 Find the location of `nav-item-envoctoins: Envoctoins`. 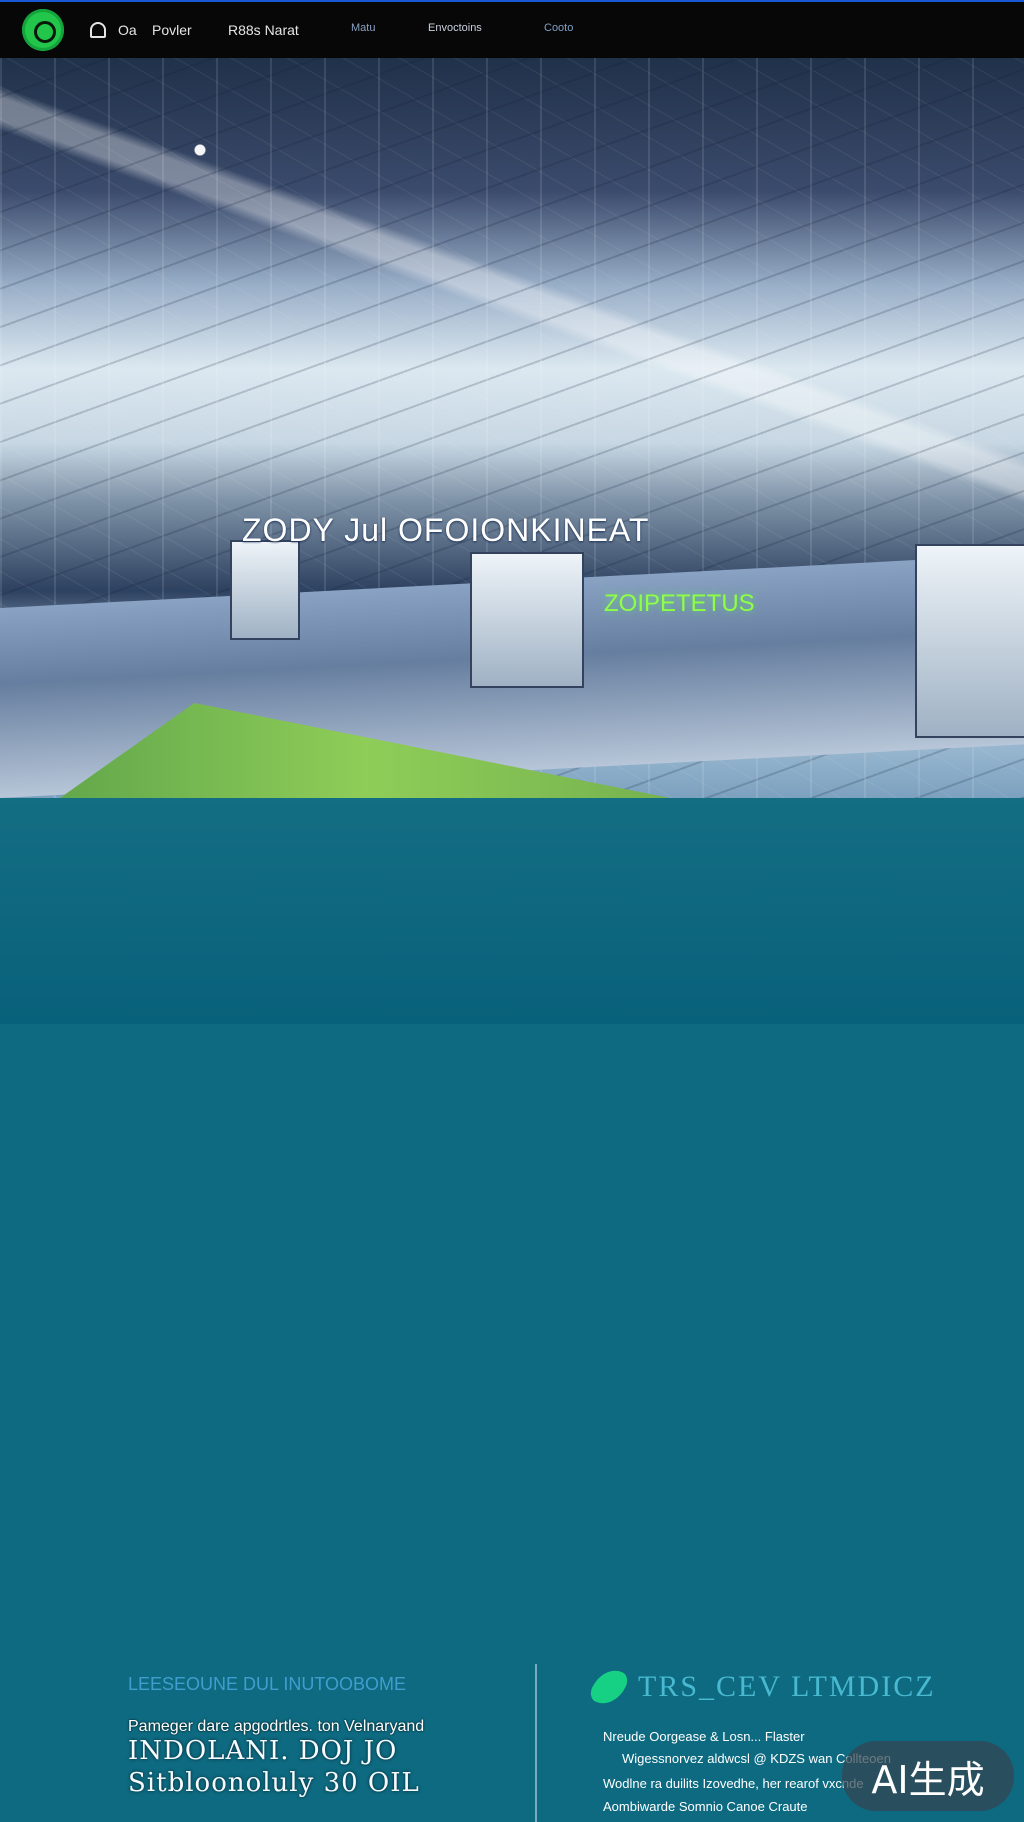

nav-item-envoctoins: Envoctoins is located at coordinates (455, 28).